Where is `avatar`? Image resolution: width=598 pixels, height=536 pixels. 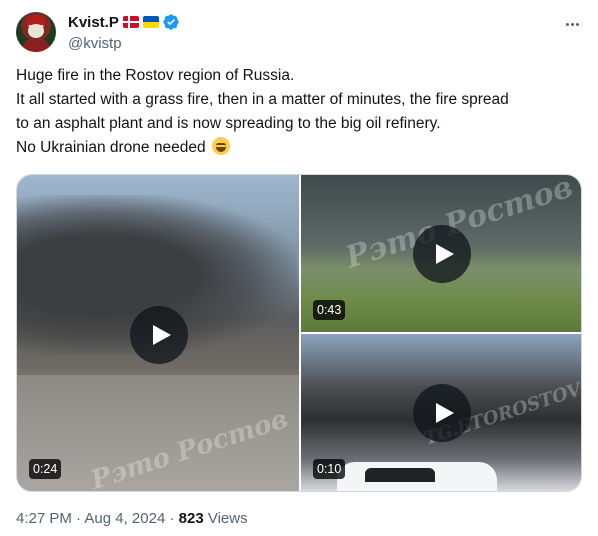
avatar is located at coordinates (36, 32).